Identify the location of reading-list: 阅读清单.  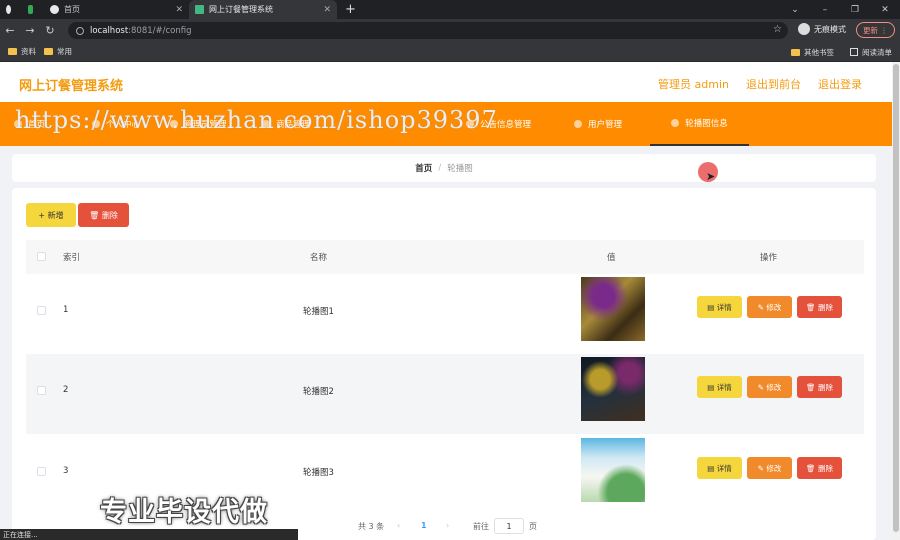
(871, 52).